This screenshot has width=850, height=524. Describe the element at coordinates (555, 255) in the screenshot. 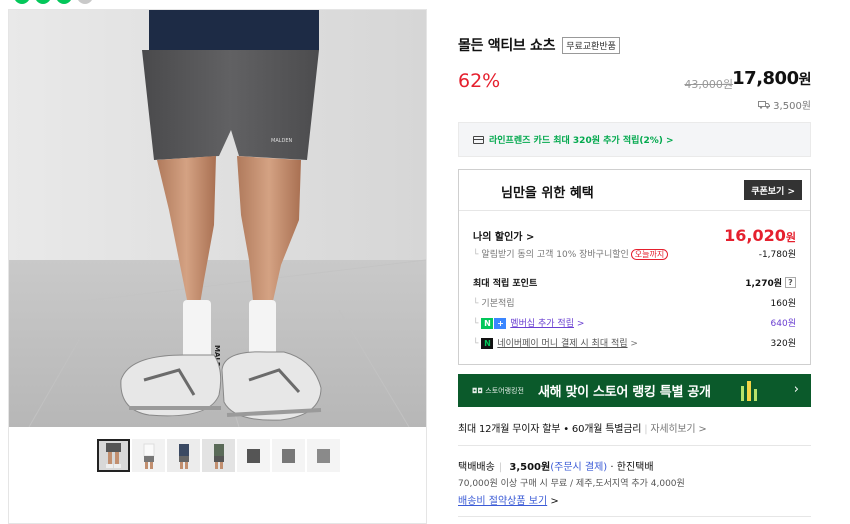

I see `alarm-discount-text: 알림받기 동의 고객 10% 장바구니할인` at that location.